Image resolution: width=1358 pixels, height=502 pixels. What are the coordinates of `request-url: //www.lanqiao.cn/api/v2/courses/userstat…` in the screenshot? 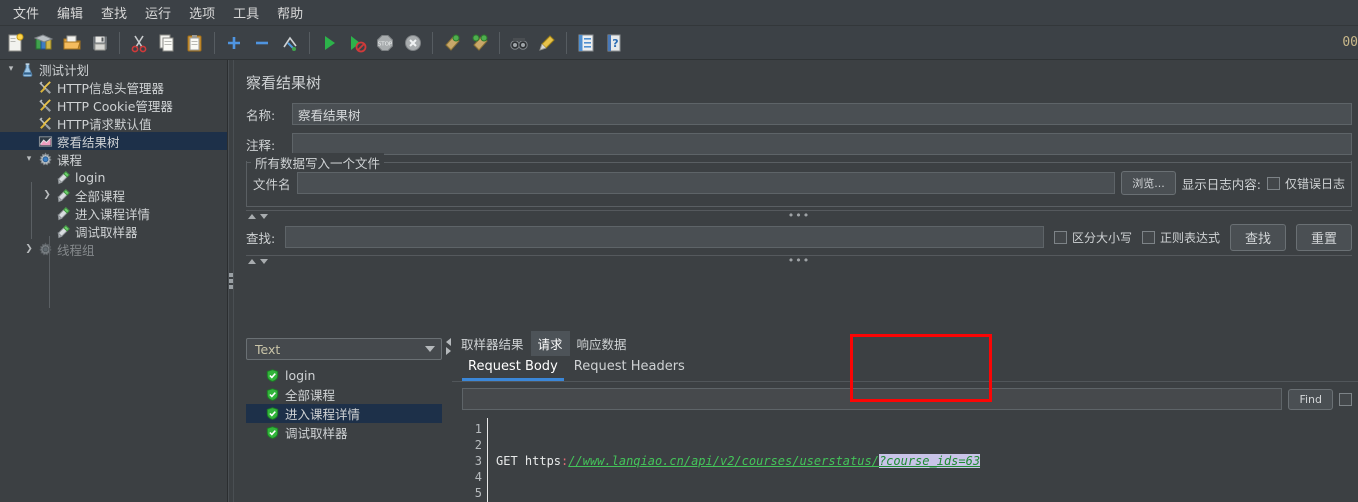 It's located at (723, 461).